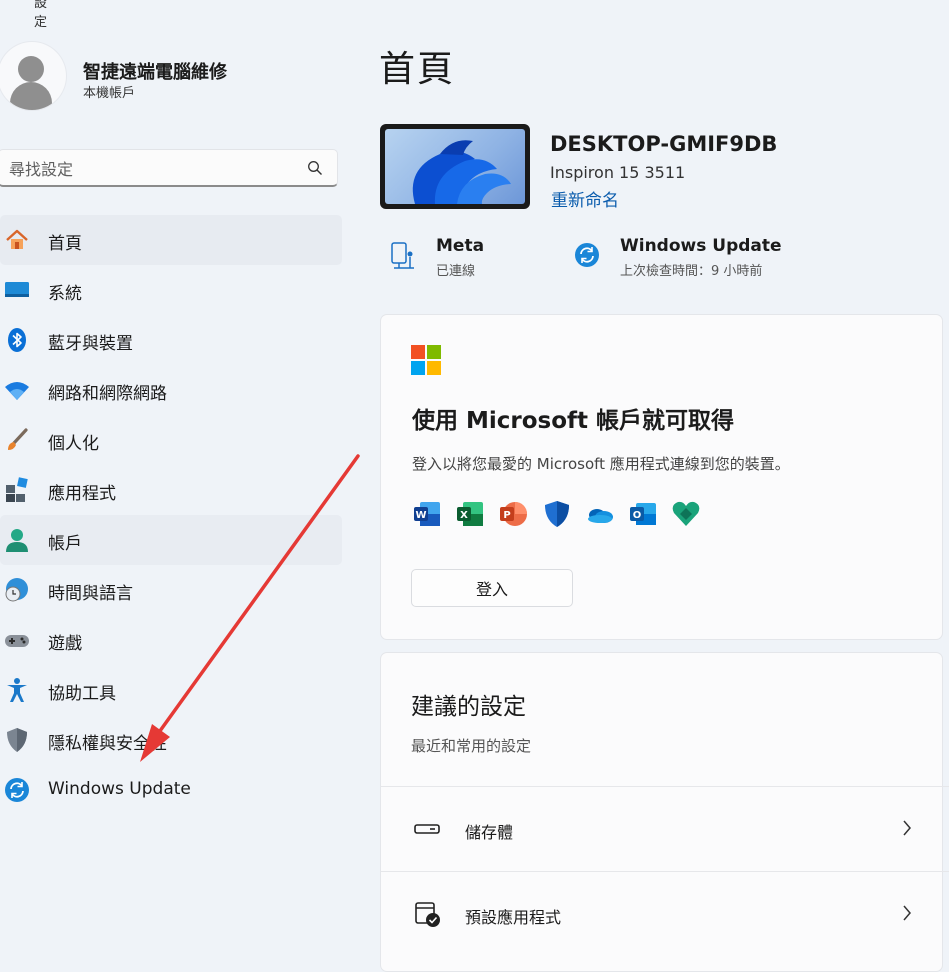 This screenshot has width=949, height=972. Describe the element at coordinates (427, 914) in the screenshot. I see `default-apps-icon` at that location.